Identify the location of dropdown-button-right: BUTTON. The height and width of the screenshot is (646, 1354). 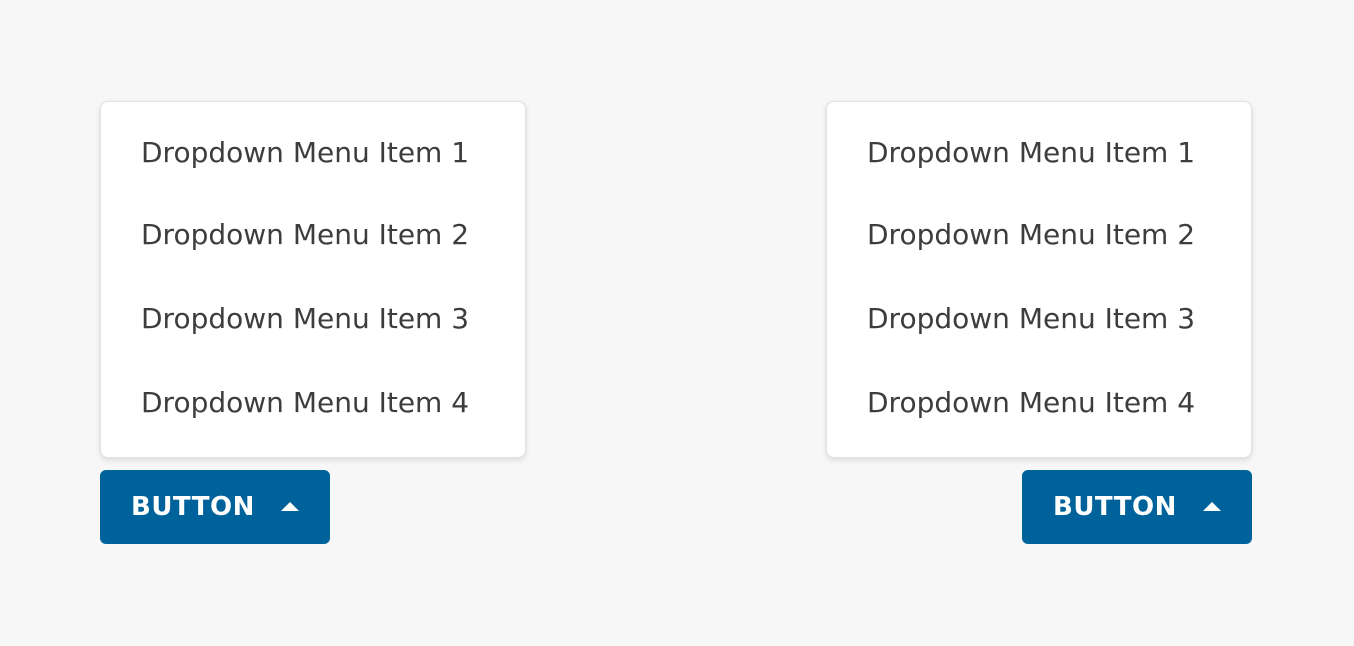
(1137, 507).